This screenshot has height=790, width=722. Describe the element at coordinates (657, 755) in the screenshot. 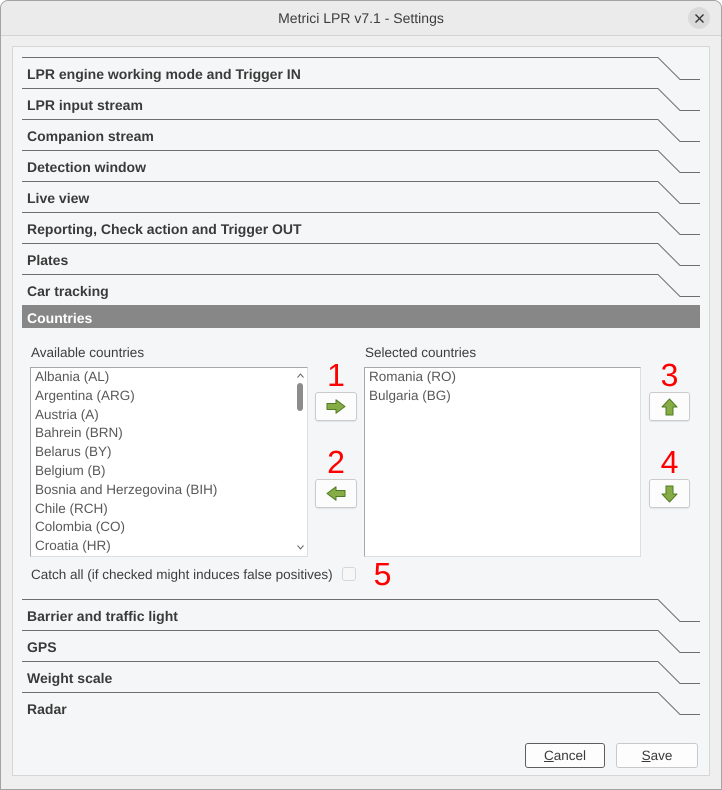

I see `dialog-button: Save` at that location.